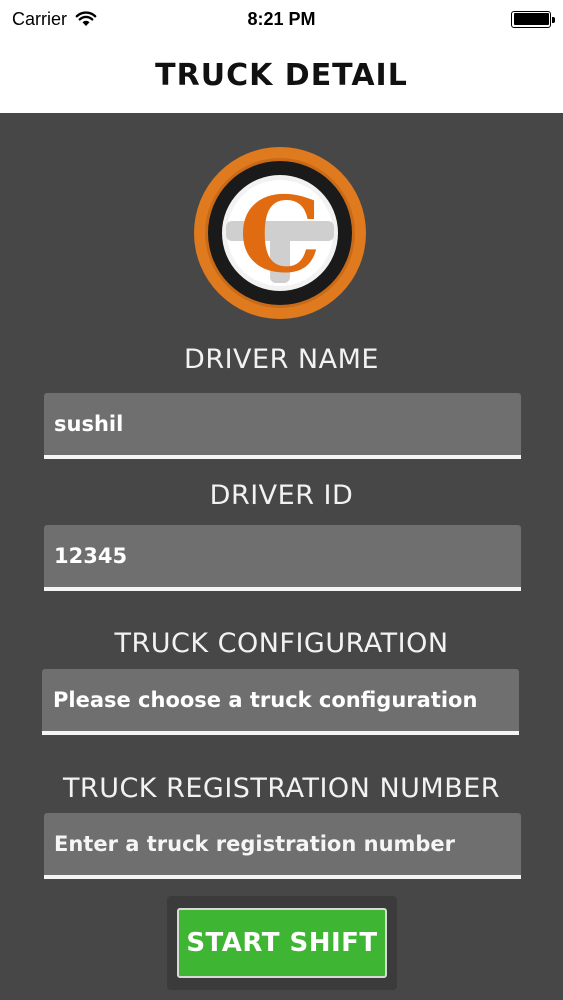 Image resolution: width=563 pixels, height=1000 pixels. What do you see at coordinates (281, 359) in the screenshot?
I see `driver-name-label: DRIVER NAME` at bounding box center [281, 359].